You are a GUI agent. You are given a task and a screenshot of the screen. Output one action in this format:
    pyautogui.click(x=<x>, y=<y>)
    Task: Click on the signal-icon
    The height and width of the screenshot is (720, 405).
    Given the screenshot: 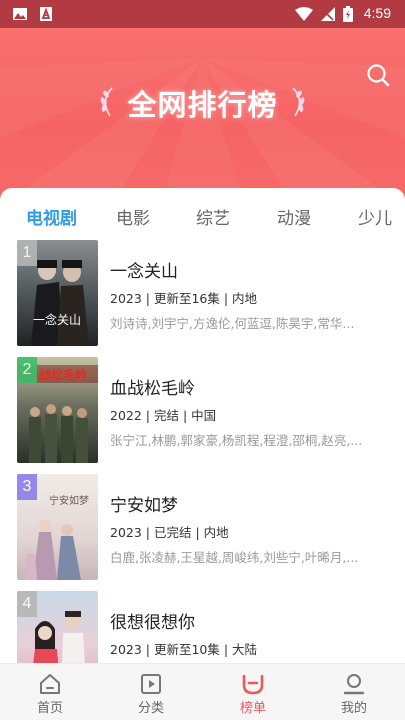 What is the action you would take?
    pyautogui.click(x=328, y=14)
    